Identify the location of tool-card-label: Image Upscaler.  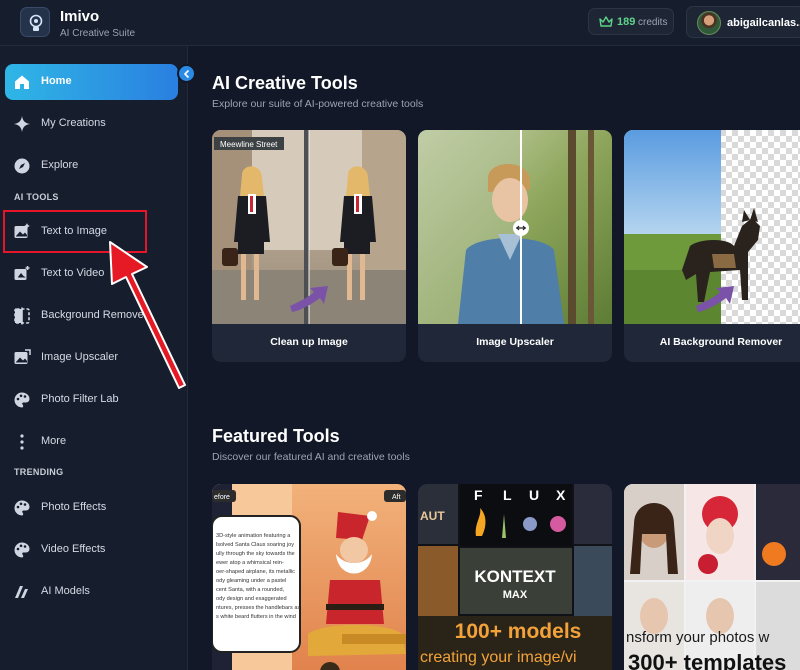
(515, 342).